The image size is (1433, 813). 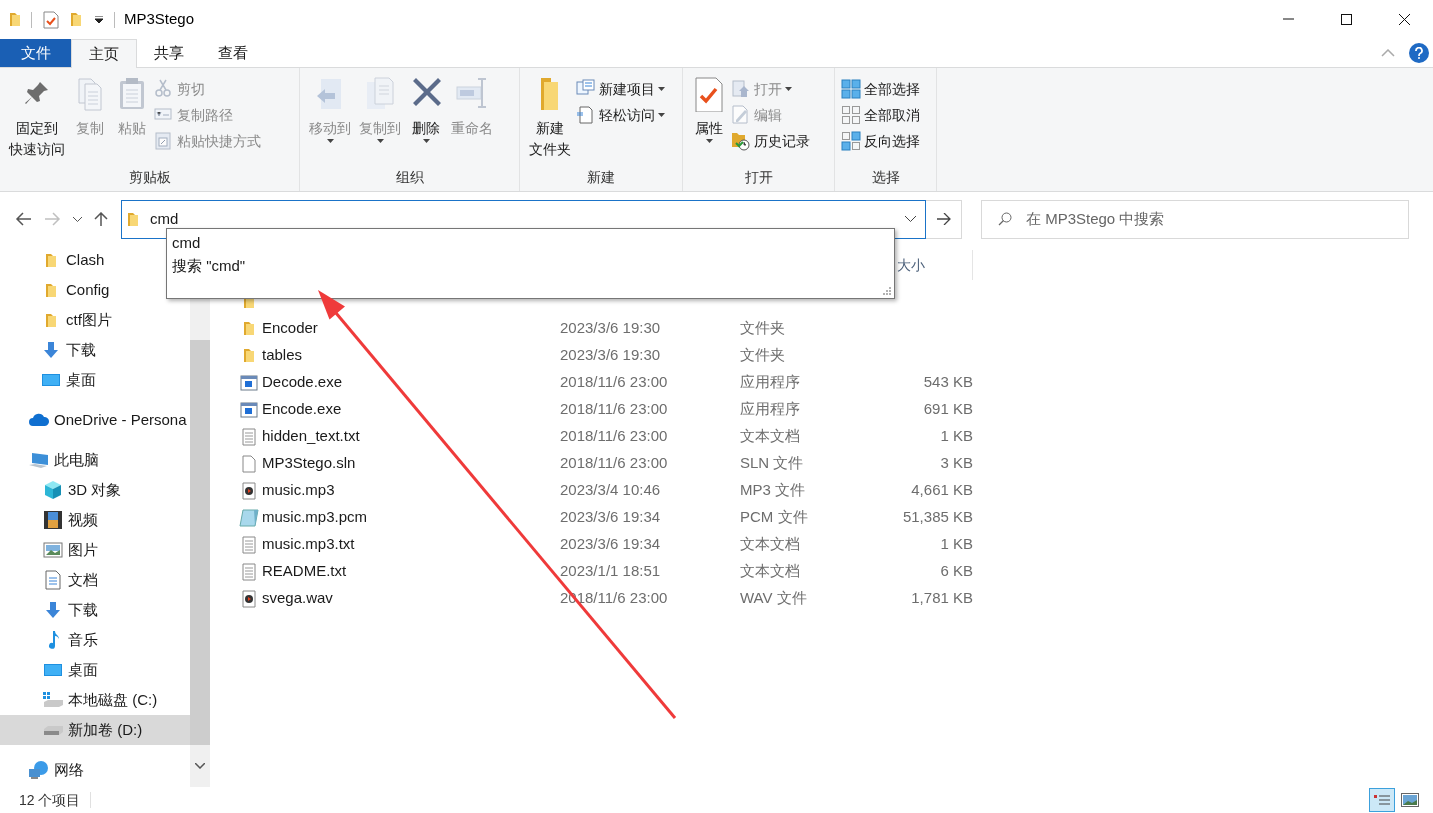 I want to click on ribbon-button: 新建项目, so click(x=620, y=89).